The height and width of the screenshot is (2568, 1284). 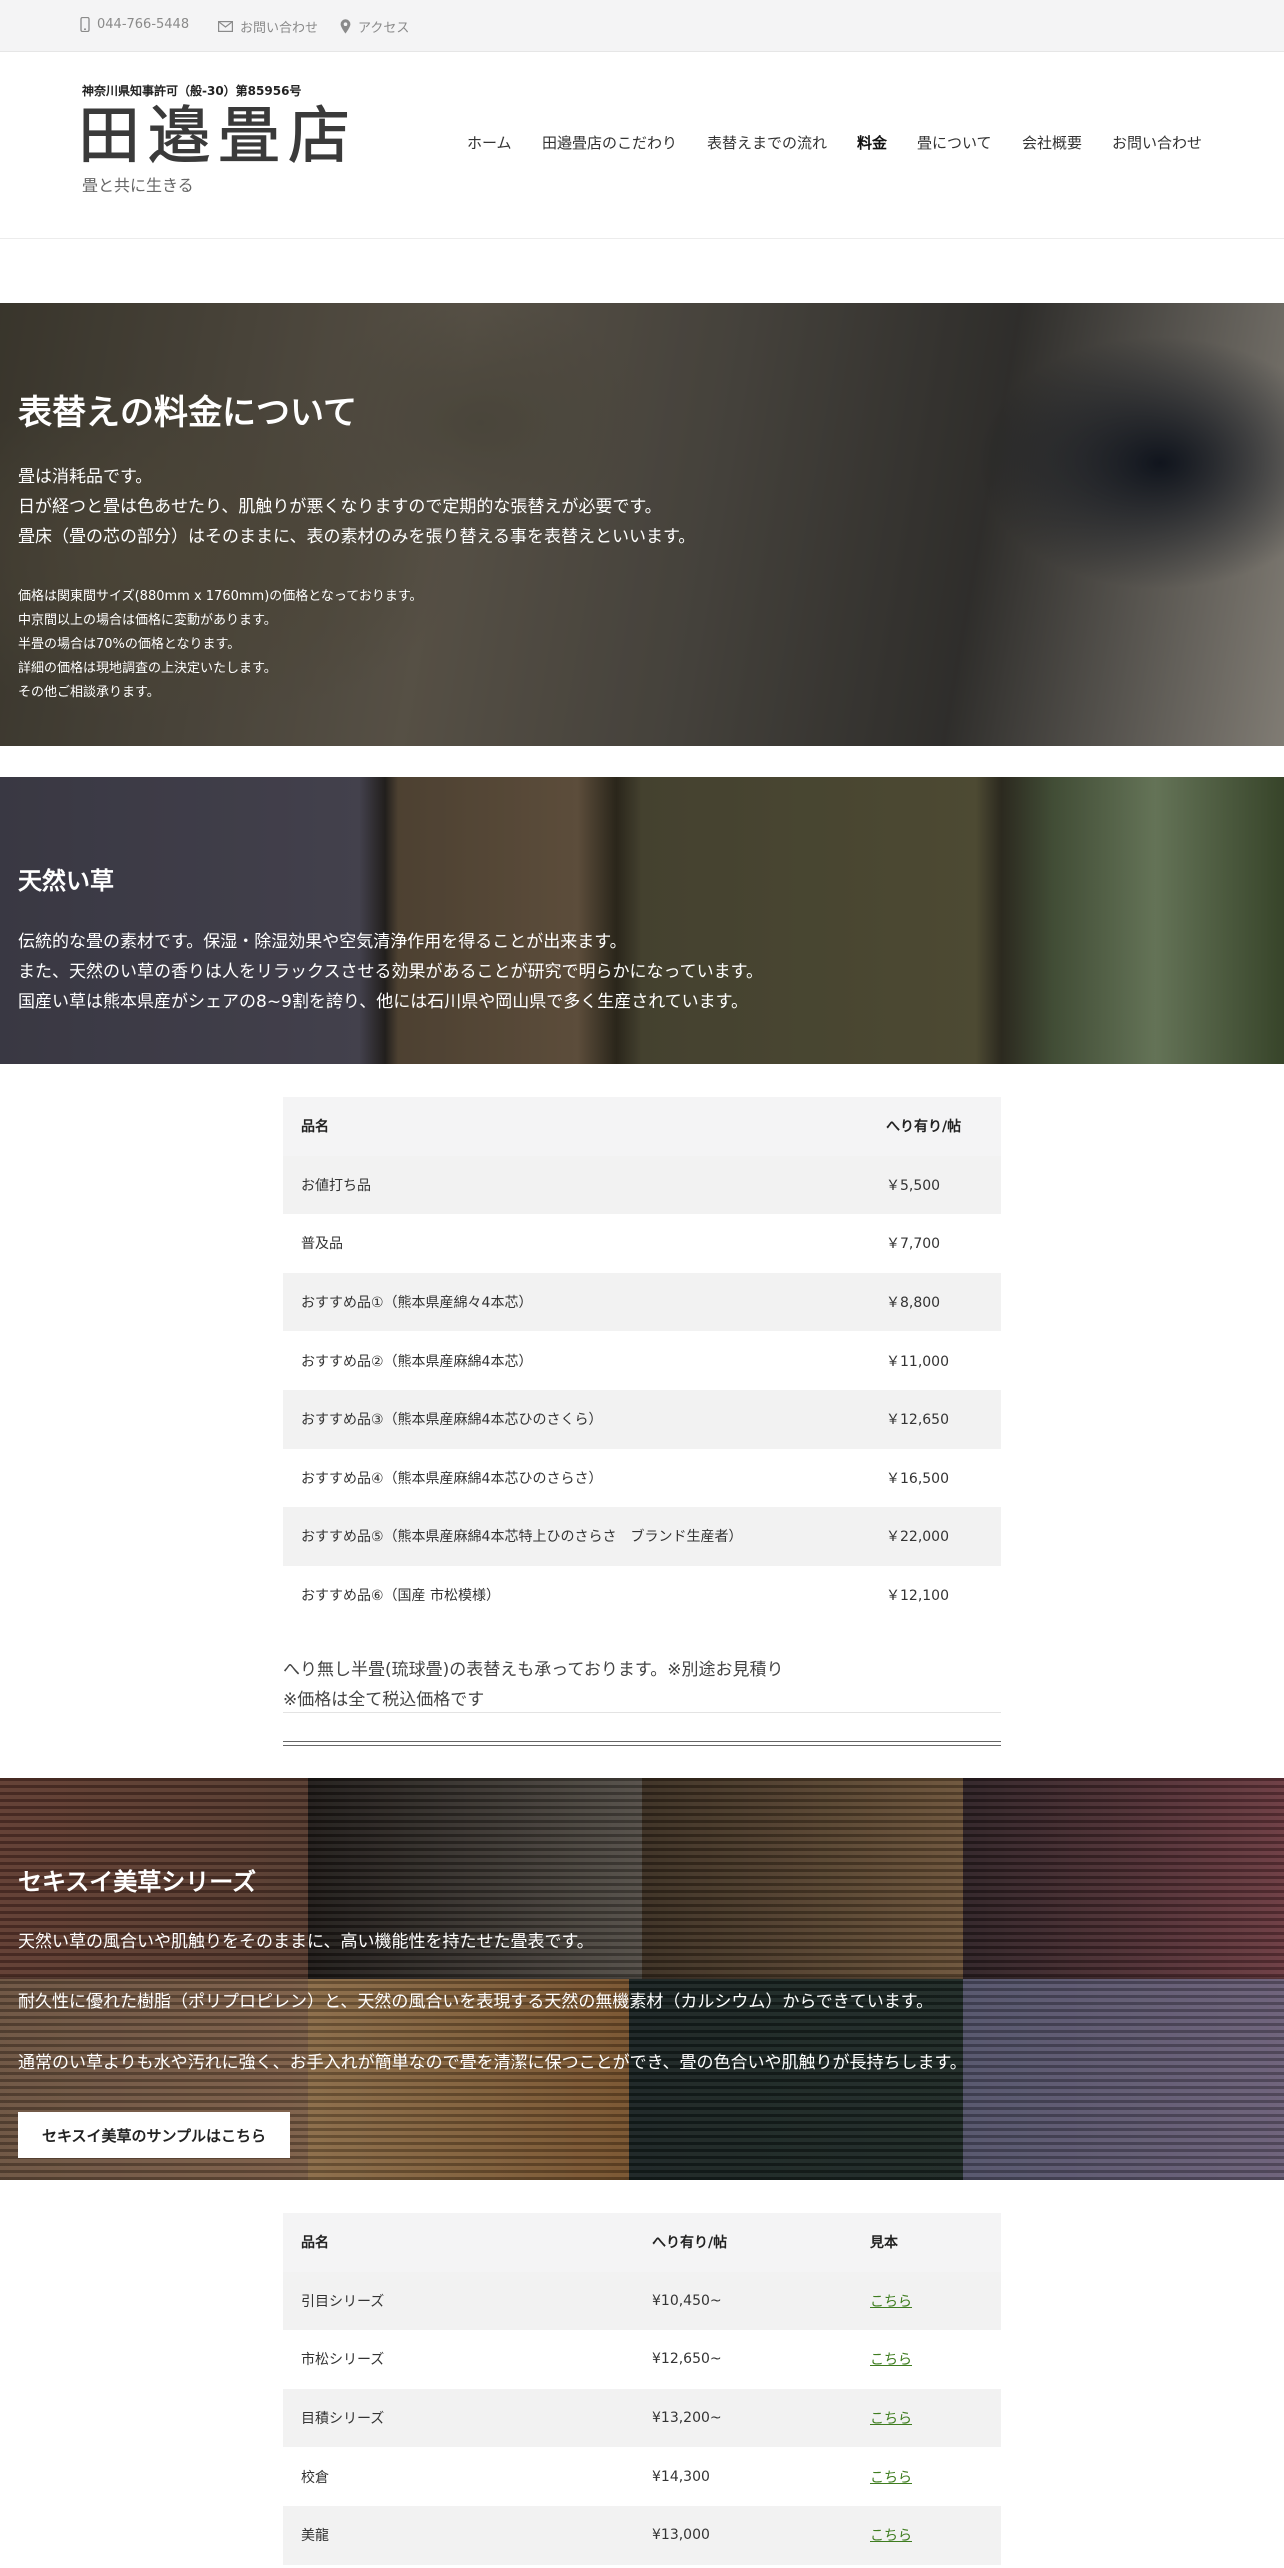 I want to click on product-price: ￥12,650, so click(x=934, y=1419).